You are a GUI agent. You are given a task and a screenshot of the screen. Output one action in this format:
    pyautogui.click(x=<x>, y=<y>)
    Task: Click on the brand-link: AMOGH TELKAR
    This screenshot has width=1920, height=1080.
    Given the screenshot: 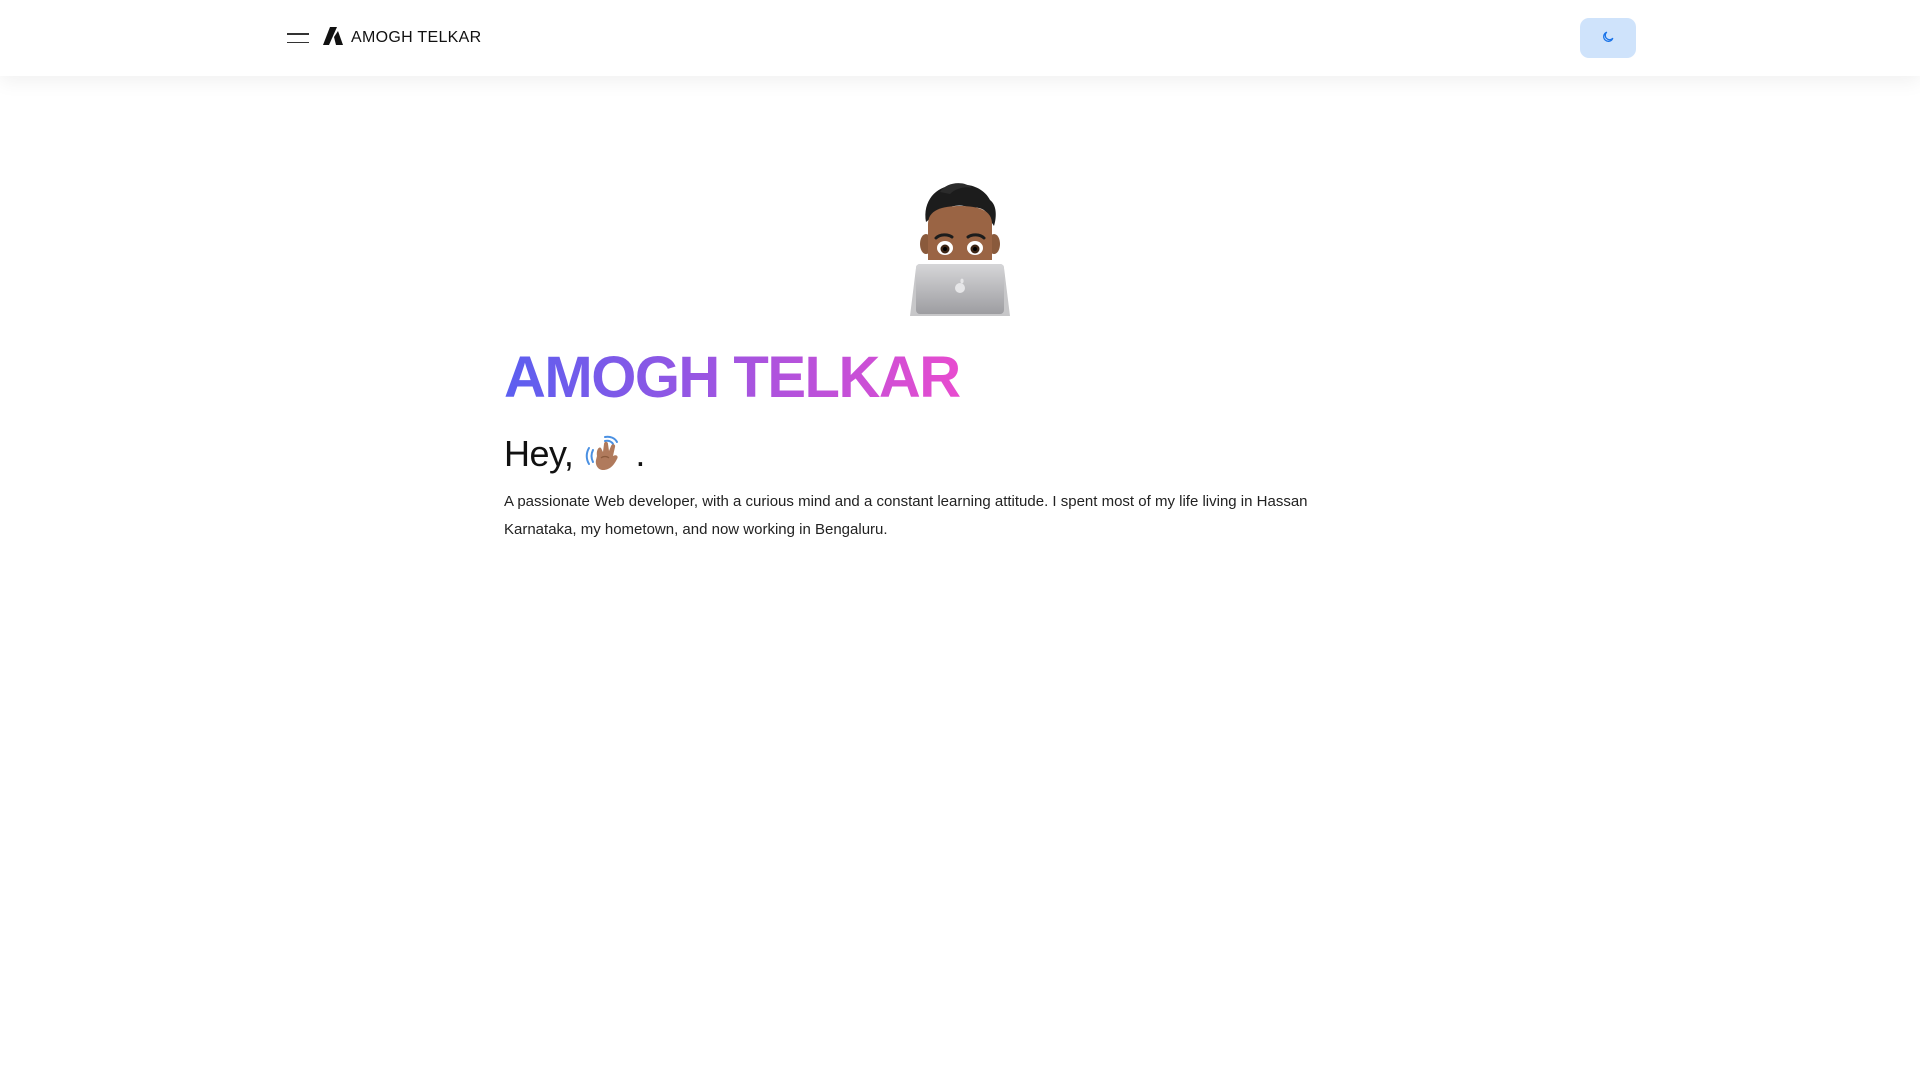 What is the action you would take?
    pyautogui.click(x=402, y=38)
    